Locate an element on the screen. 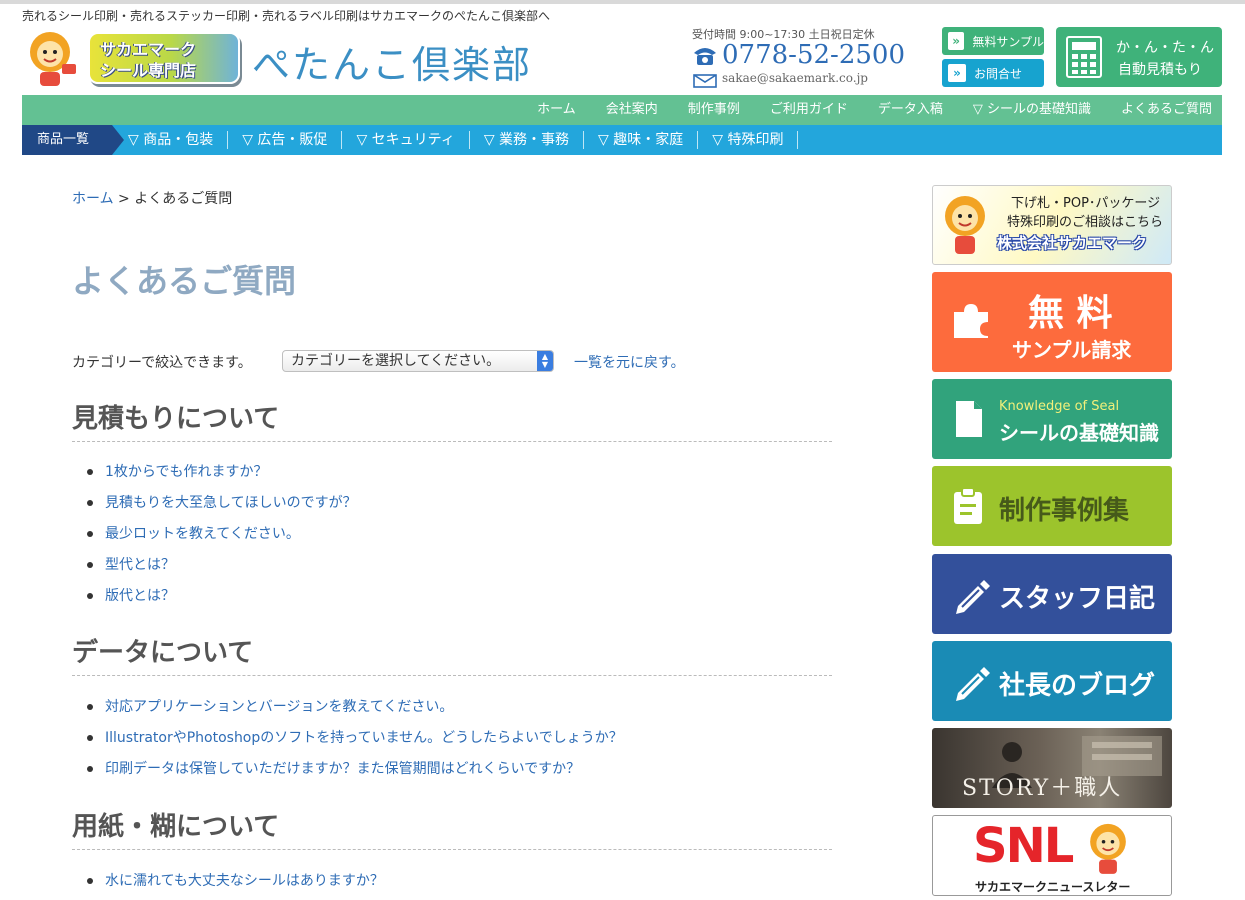  cnav-item-packaging: ▽ 商品・包装 is located at coordinates (171, 140).